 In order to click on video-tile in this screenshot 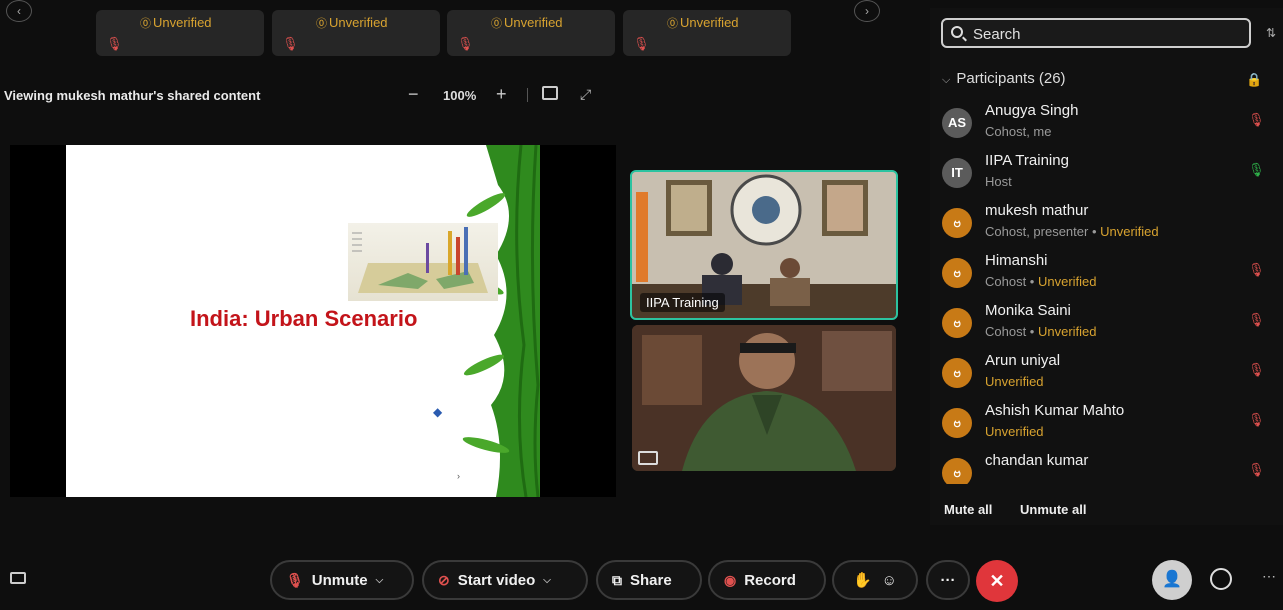, I will do `click(764, 398)`.